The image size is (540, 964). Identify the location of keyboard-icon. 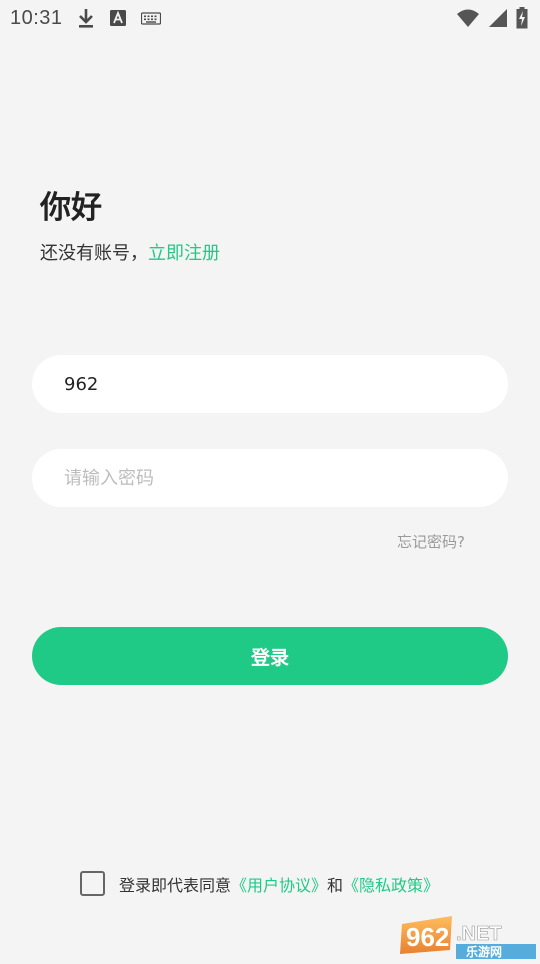
(150, 18).